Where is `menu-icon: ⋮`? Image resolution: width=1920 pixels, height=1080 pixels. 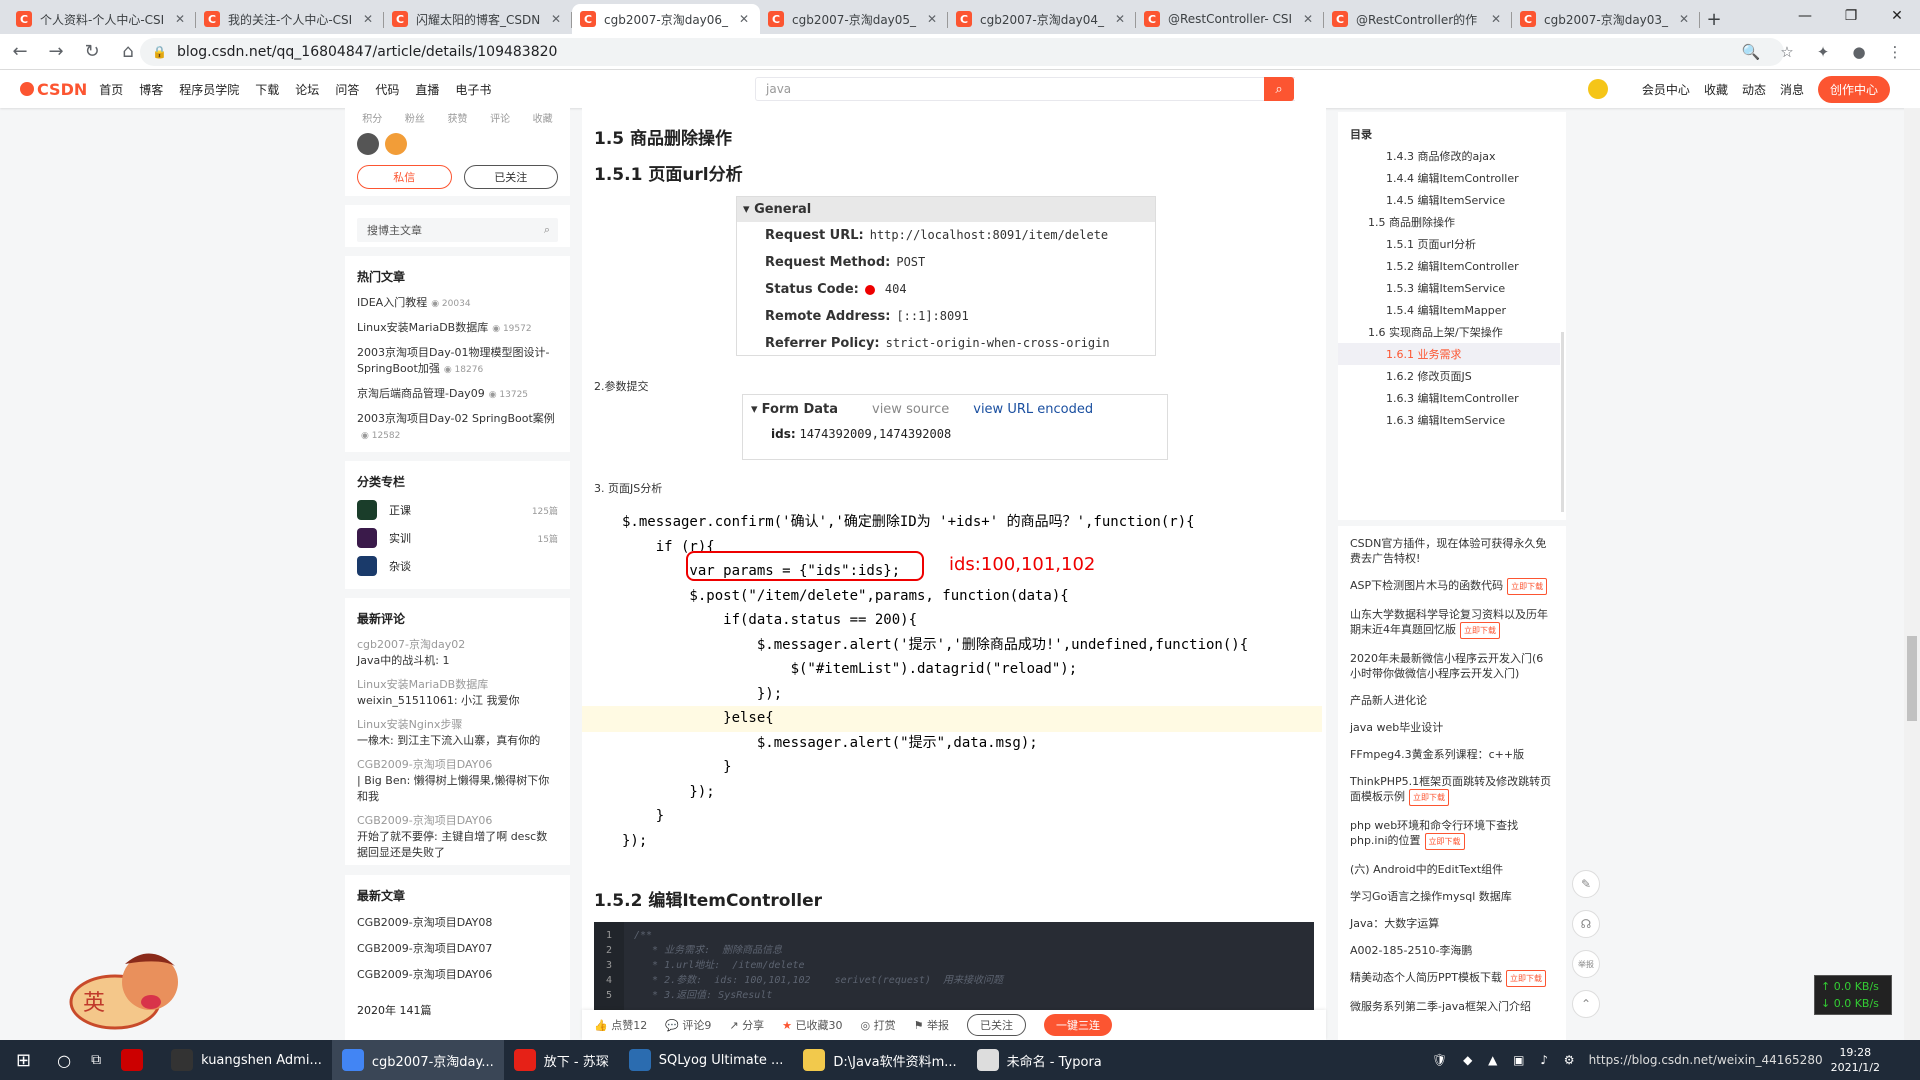 menu-icon: ⋮ is located at coordinates (1895, 52).